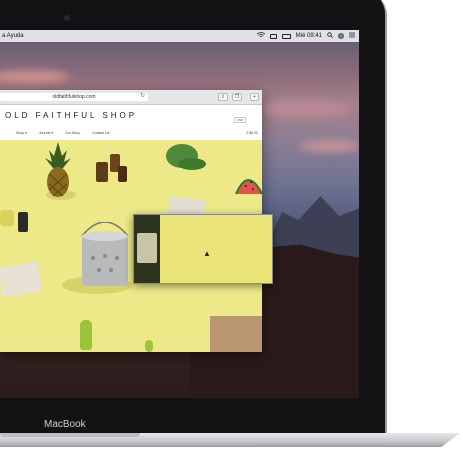 Image resolution: width=463 pixels, height=457 pixels. Describe the element at coordinates (62, 133) in the screenshot. I see `site-nav: Shop ▾ Journal ▾ Our Story Contact Us` at that location.